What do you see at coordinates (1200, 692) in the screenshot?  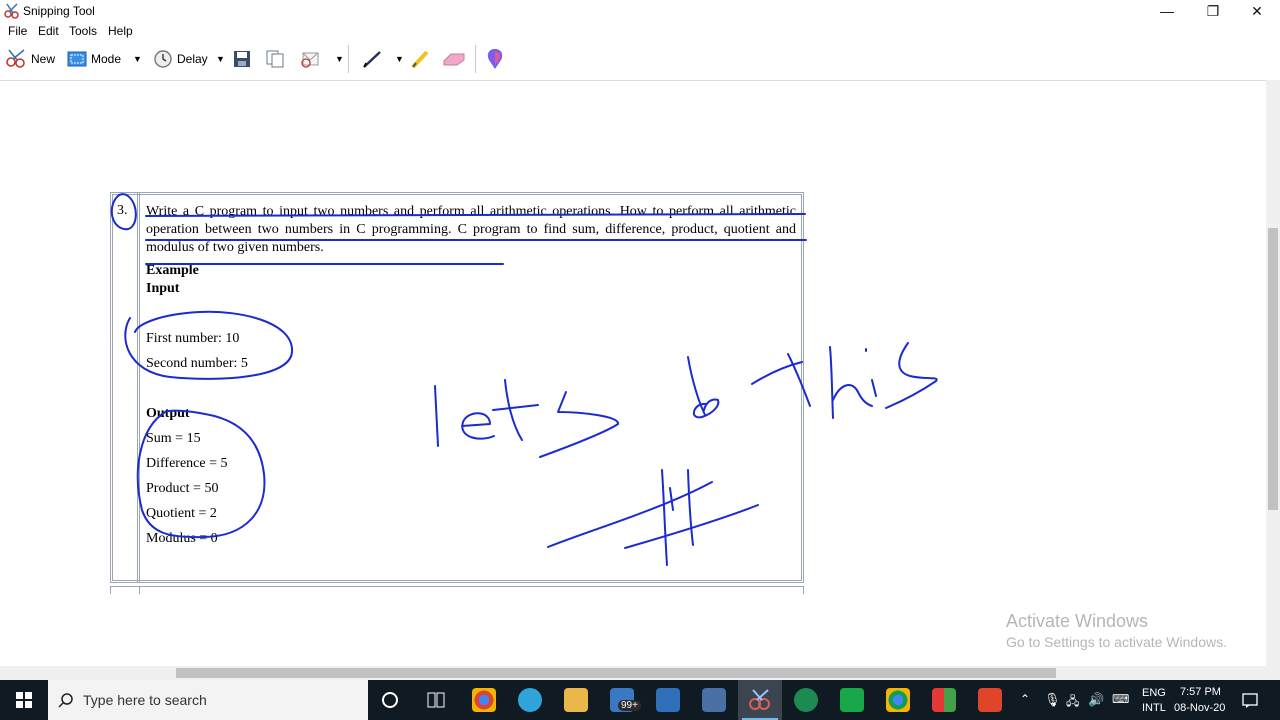 I see `clock-time: 7:57 PM` at bounding box center [1200, 692].